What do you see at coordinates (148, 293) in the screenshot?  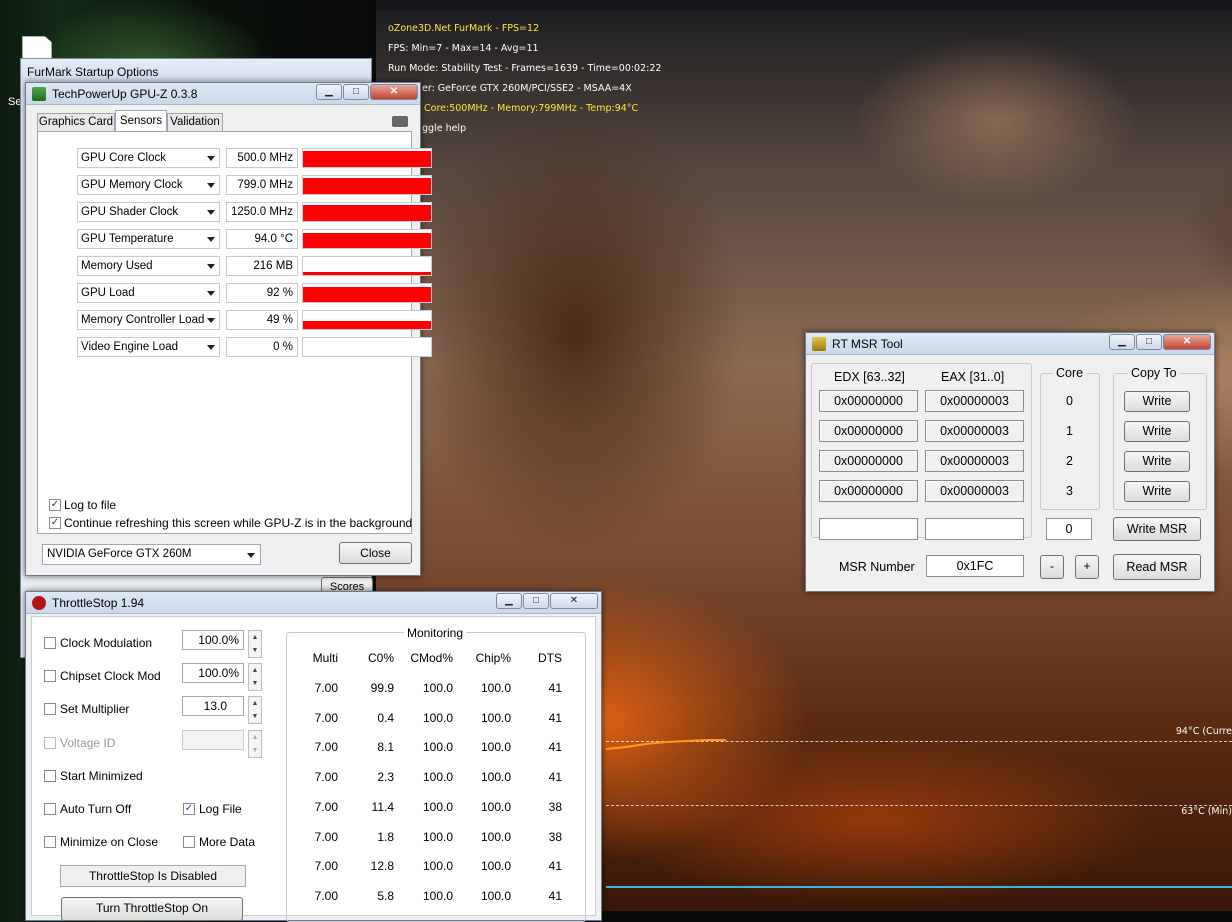 I see `sensor-name-select: GPU Load` at bounding box center [148, 293].